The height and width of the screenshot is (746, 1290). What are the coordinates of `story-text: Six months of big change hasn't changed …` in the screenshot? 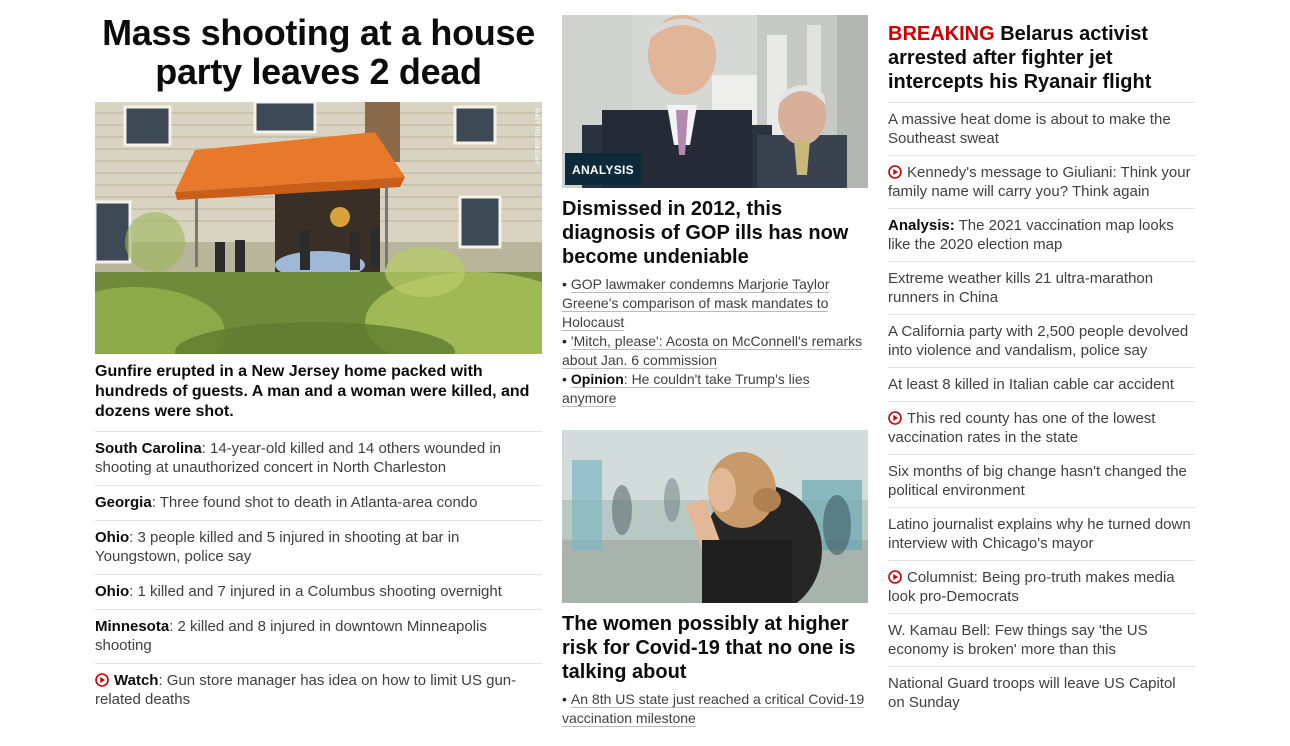 It's located at (1037, 481).